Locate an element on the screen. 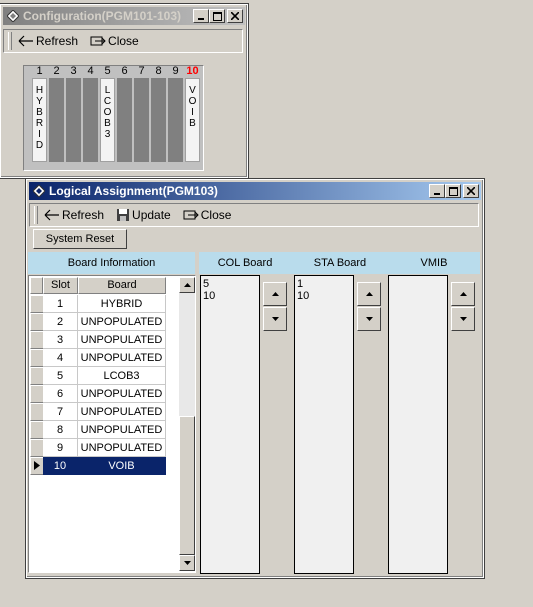 This screenshot has height=607, width=533. table-row: 6 UNPOPULATED is located at coordinates (98, 394).